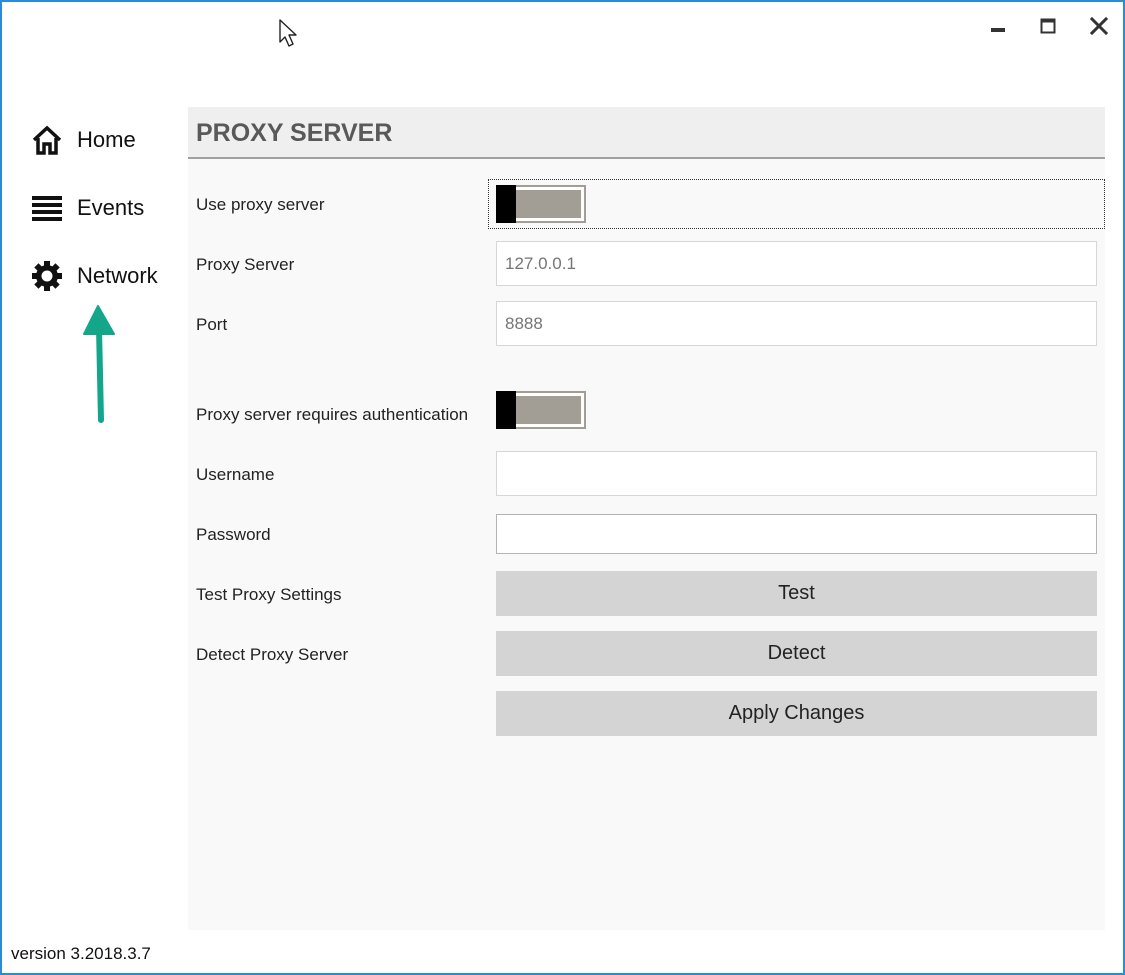  Describe the element at coordinates (245, 264) in the screenshot. I see `proxy-server-label: Proxy Server` at that location.